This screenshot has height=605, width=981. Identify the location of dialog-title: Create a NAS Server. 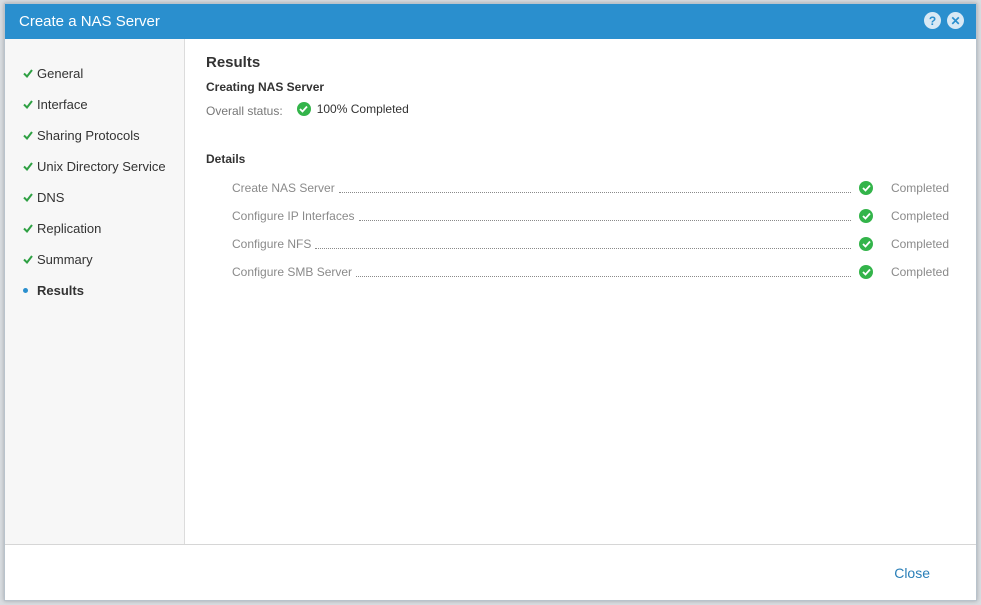
(89, 21).